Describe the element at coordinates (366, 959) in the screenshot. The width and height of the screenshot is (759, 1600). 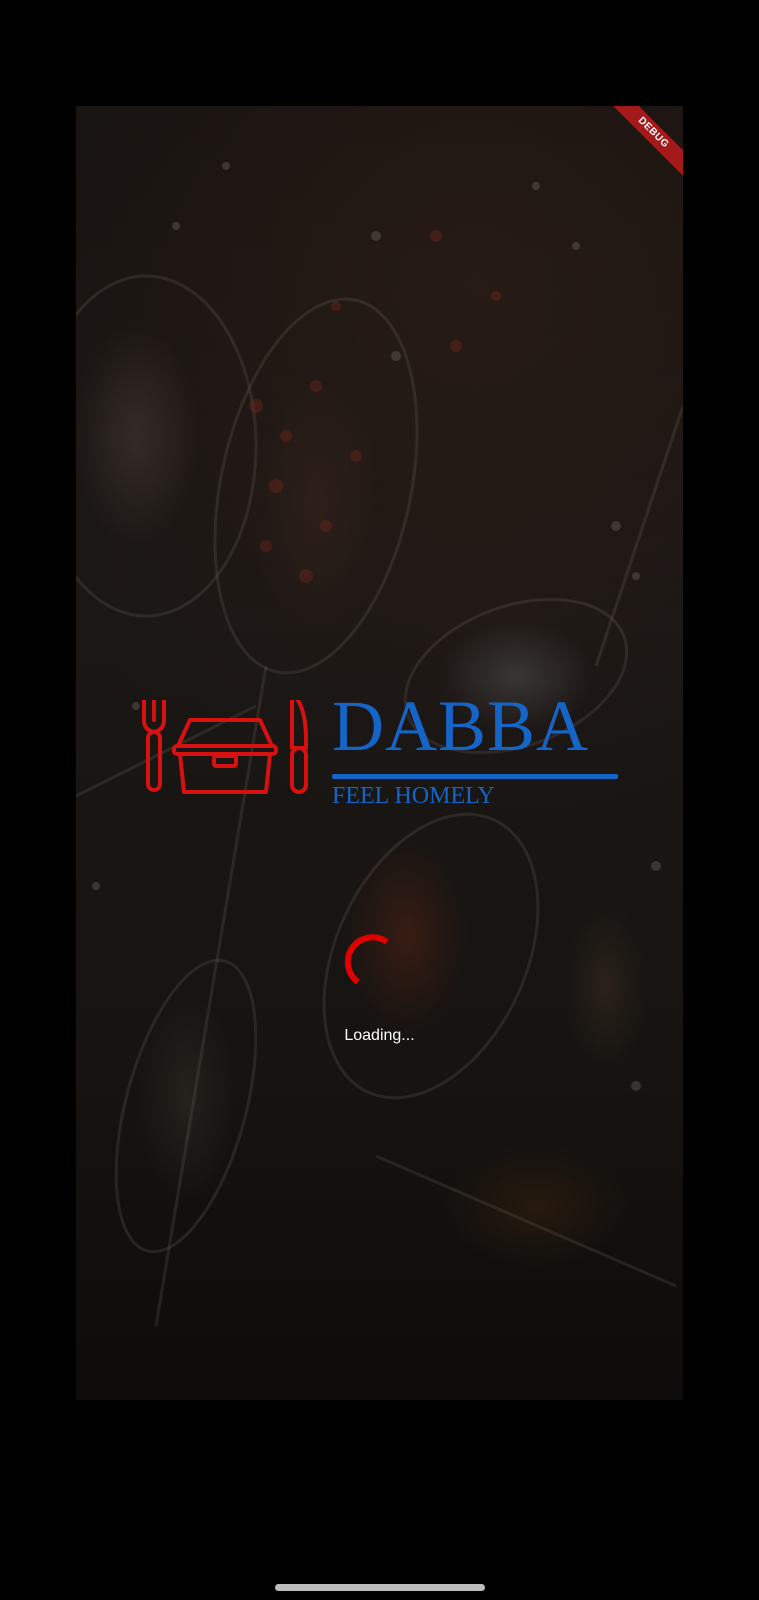
I see `loading-spinner-icon` at that location.